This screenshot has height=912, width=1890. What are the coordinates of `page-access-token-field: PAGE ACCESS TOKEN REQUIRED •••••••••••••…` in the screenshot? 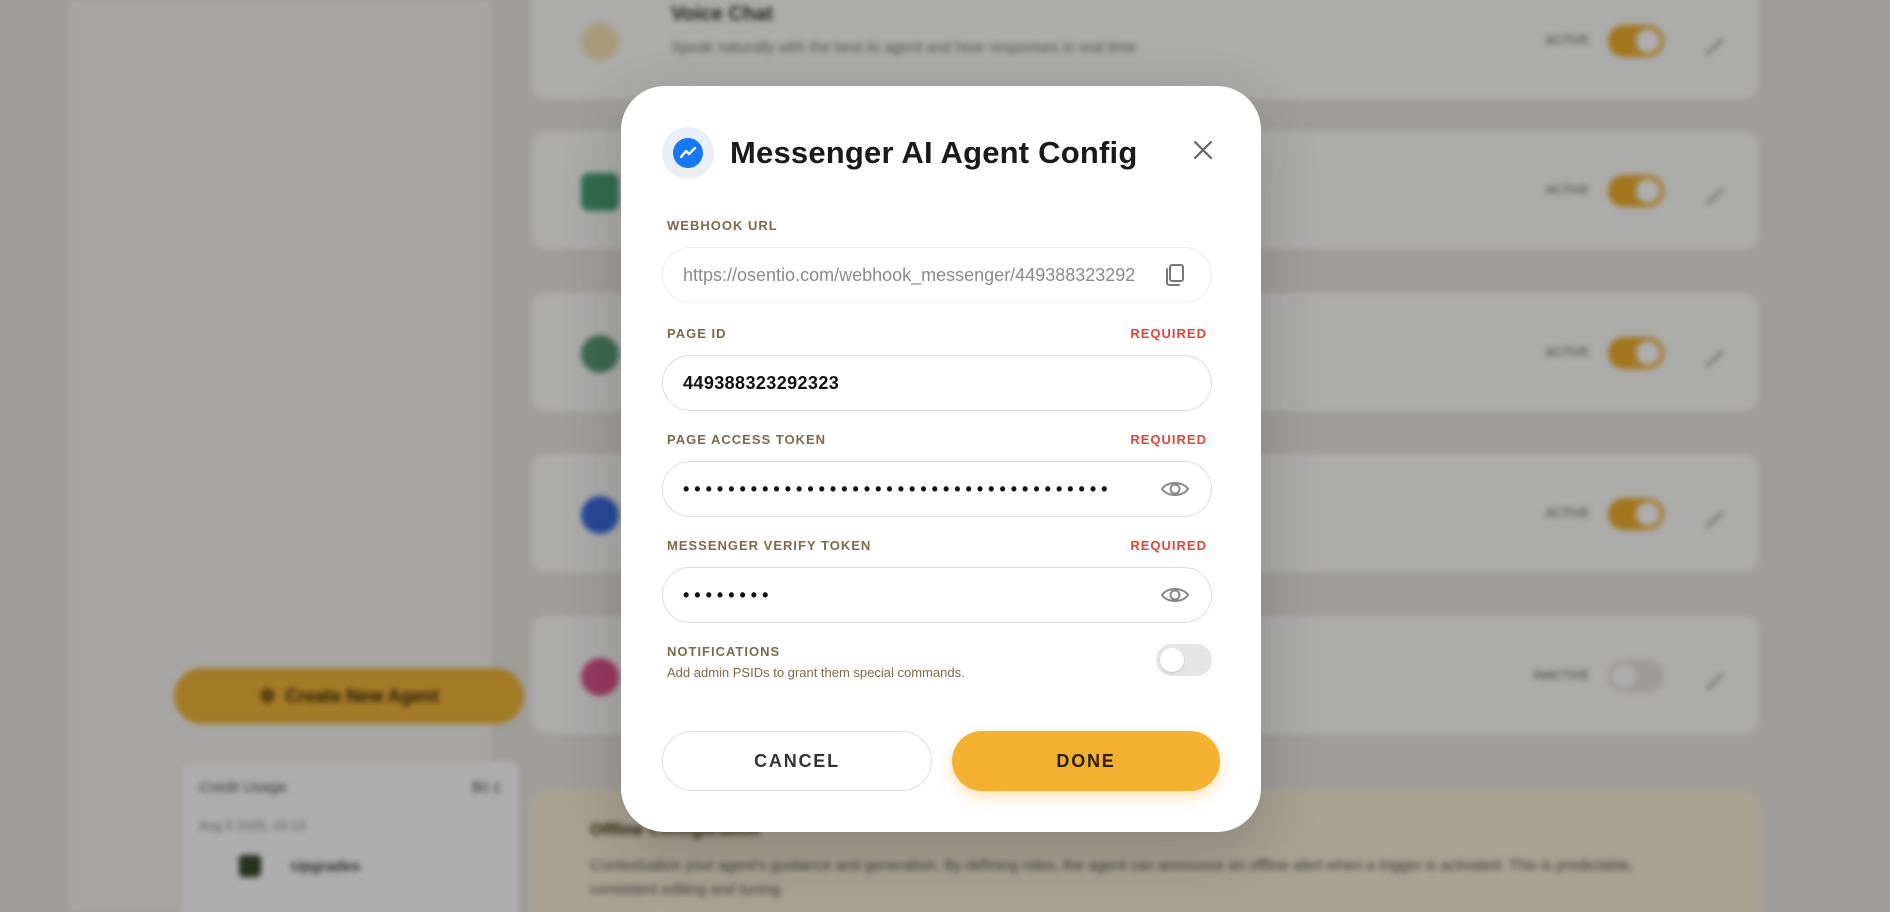 It's located at (937, 474).